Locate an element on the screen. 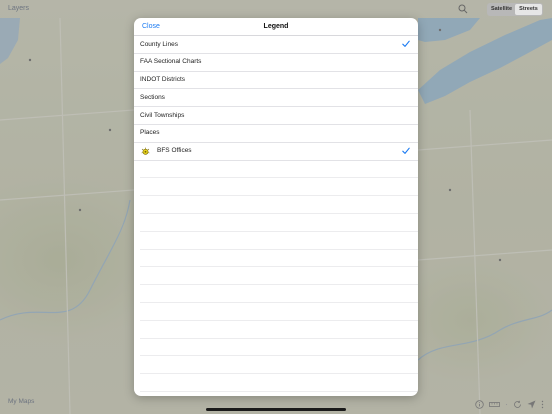  refresh-icon is located at coordinates (517, 404).